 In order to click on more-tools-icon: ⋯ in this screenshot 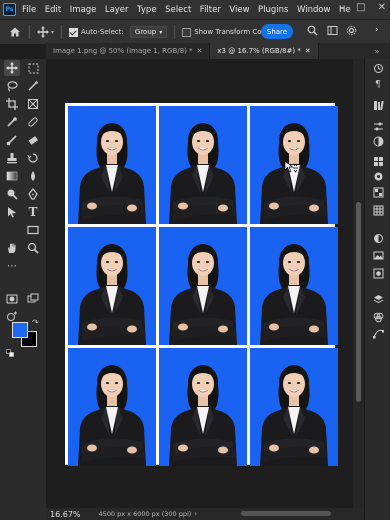, I will do `click(12, 266)`.